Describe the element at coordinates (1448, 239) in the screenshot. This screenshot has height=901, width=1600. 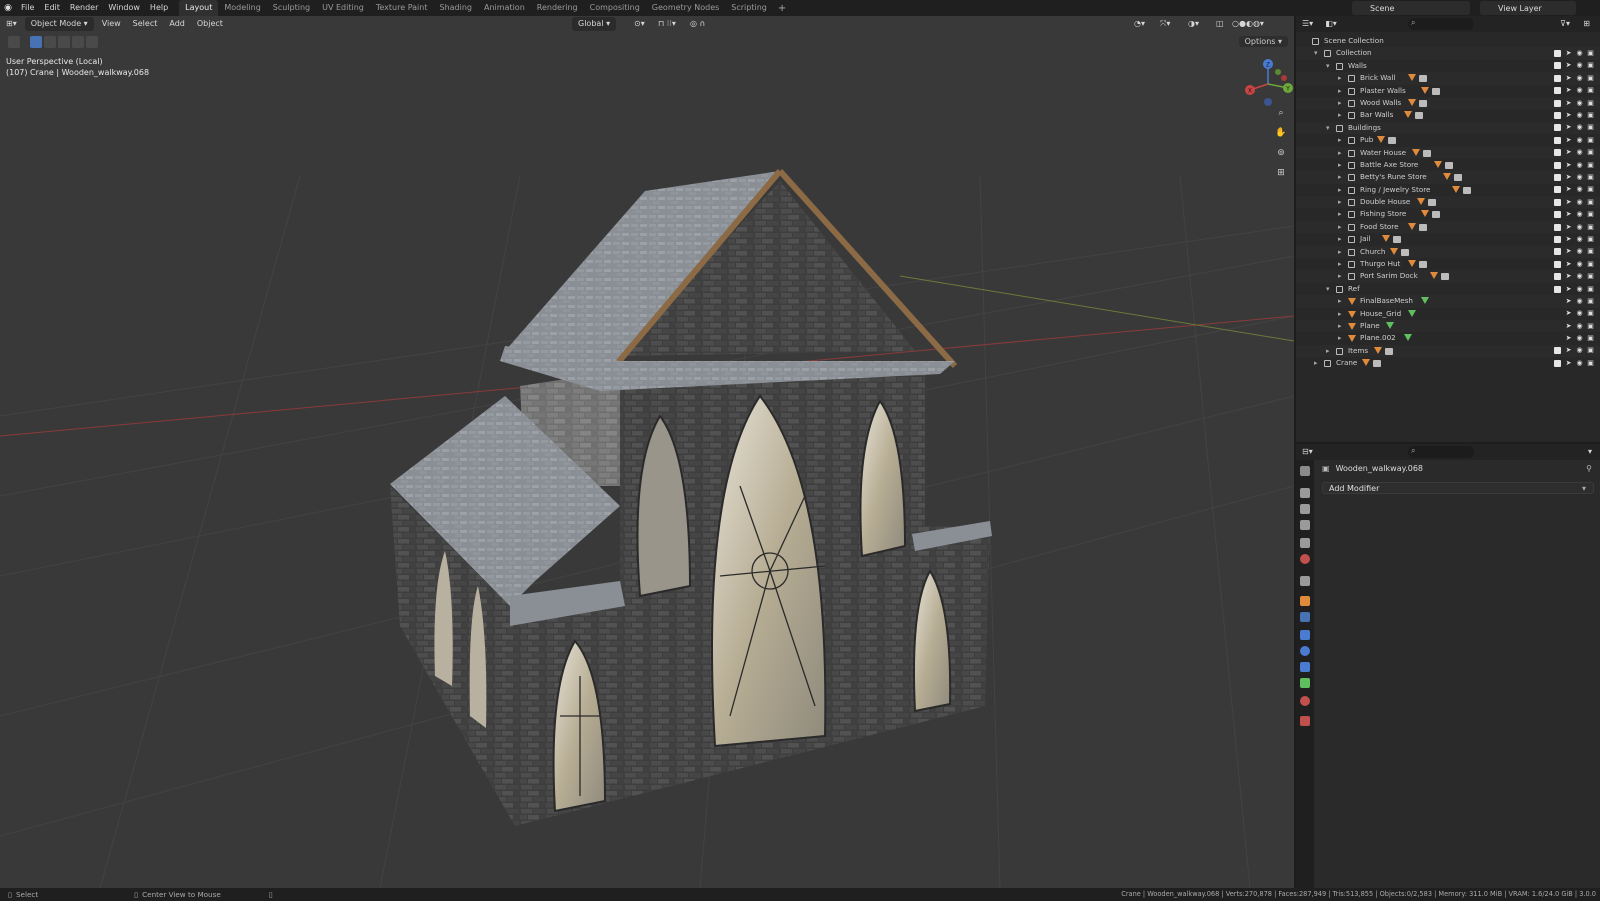
I see `outliner-row: ▸ Jail ➤ ◉ ▣` at that location.